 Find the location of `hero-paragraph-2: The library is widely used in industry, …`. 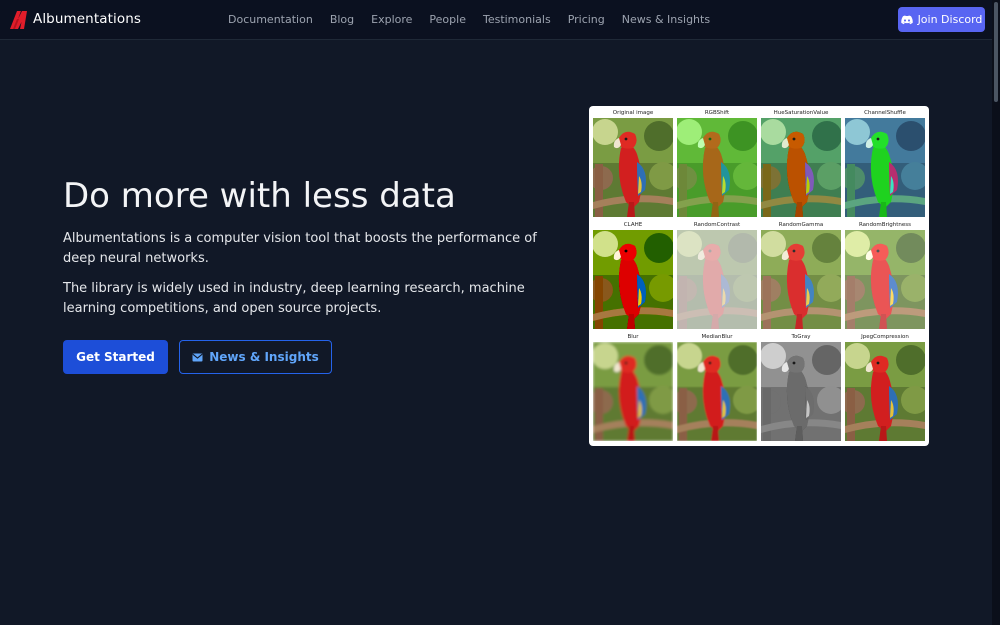

hero-paragraph-2: The library is widely used in industry, … is located at coordinates (294, 298).